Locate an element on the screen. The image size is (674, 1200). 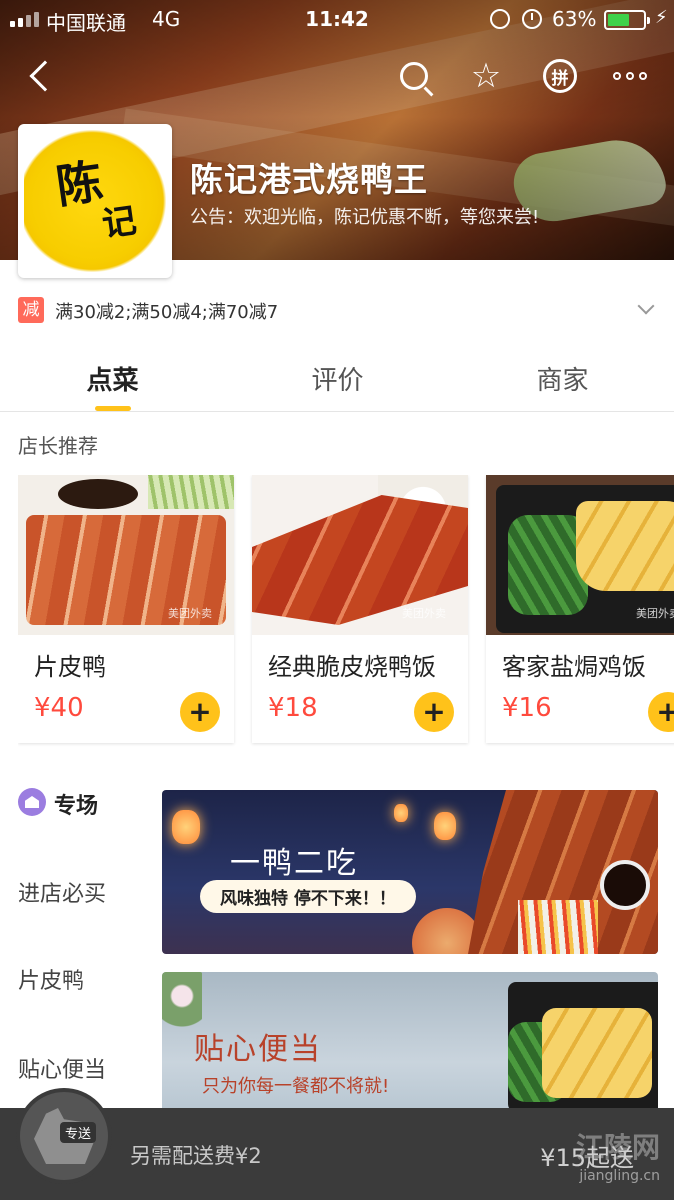
logo-text-bottom: 记 is located at coordinates (118, 223).